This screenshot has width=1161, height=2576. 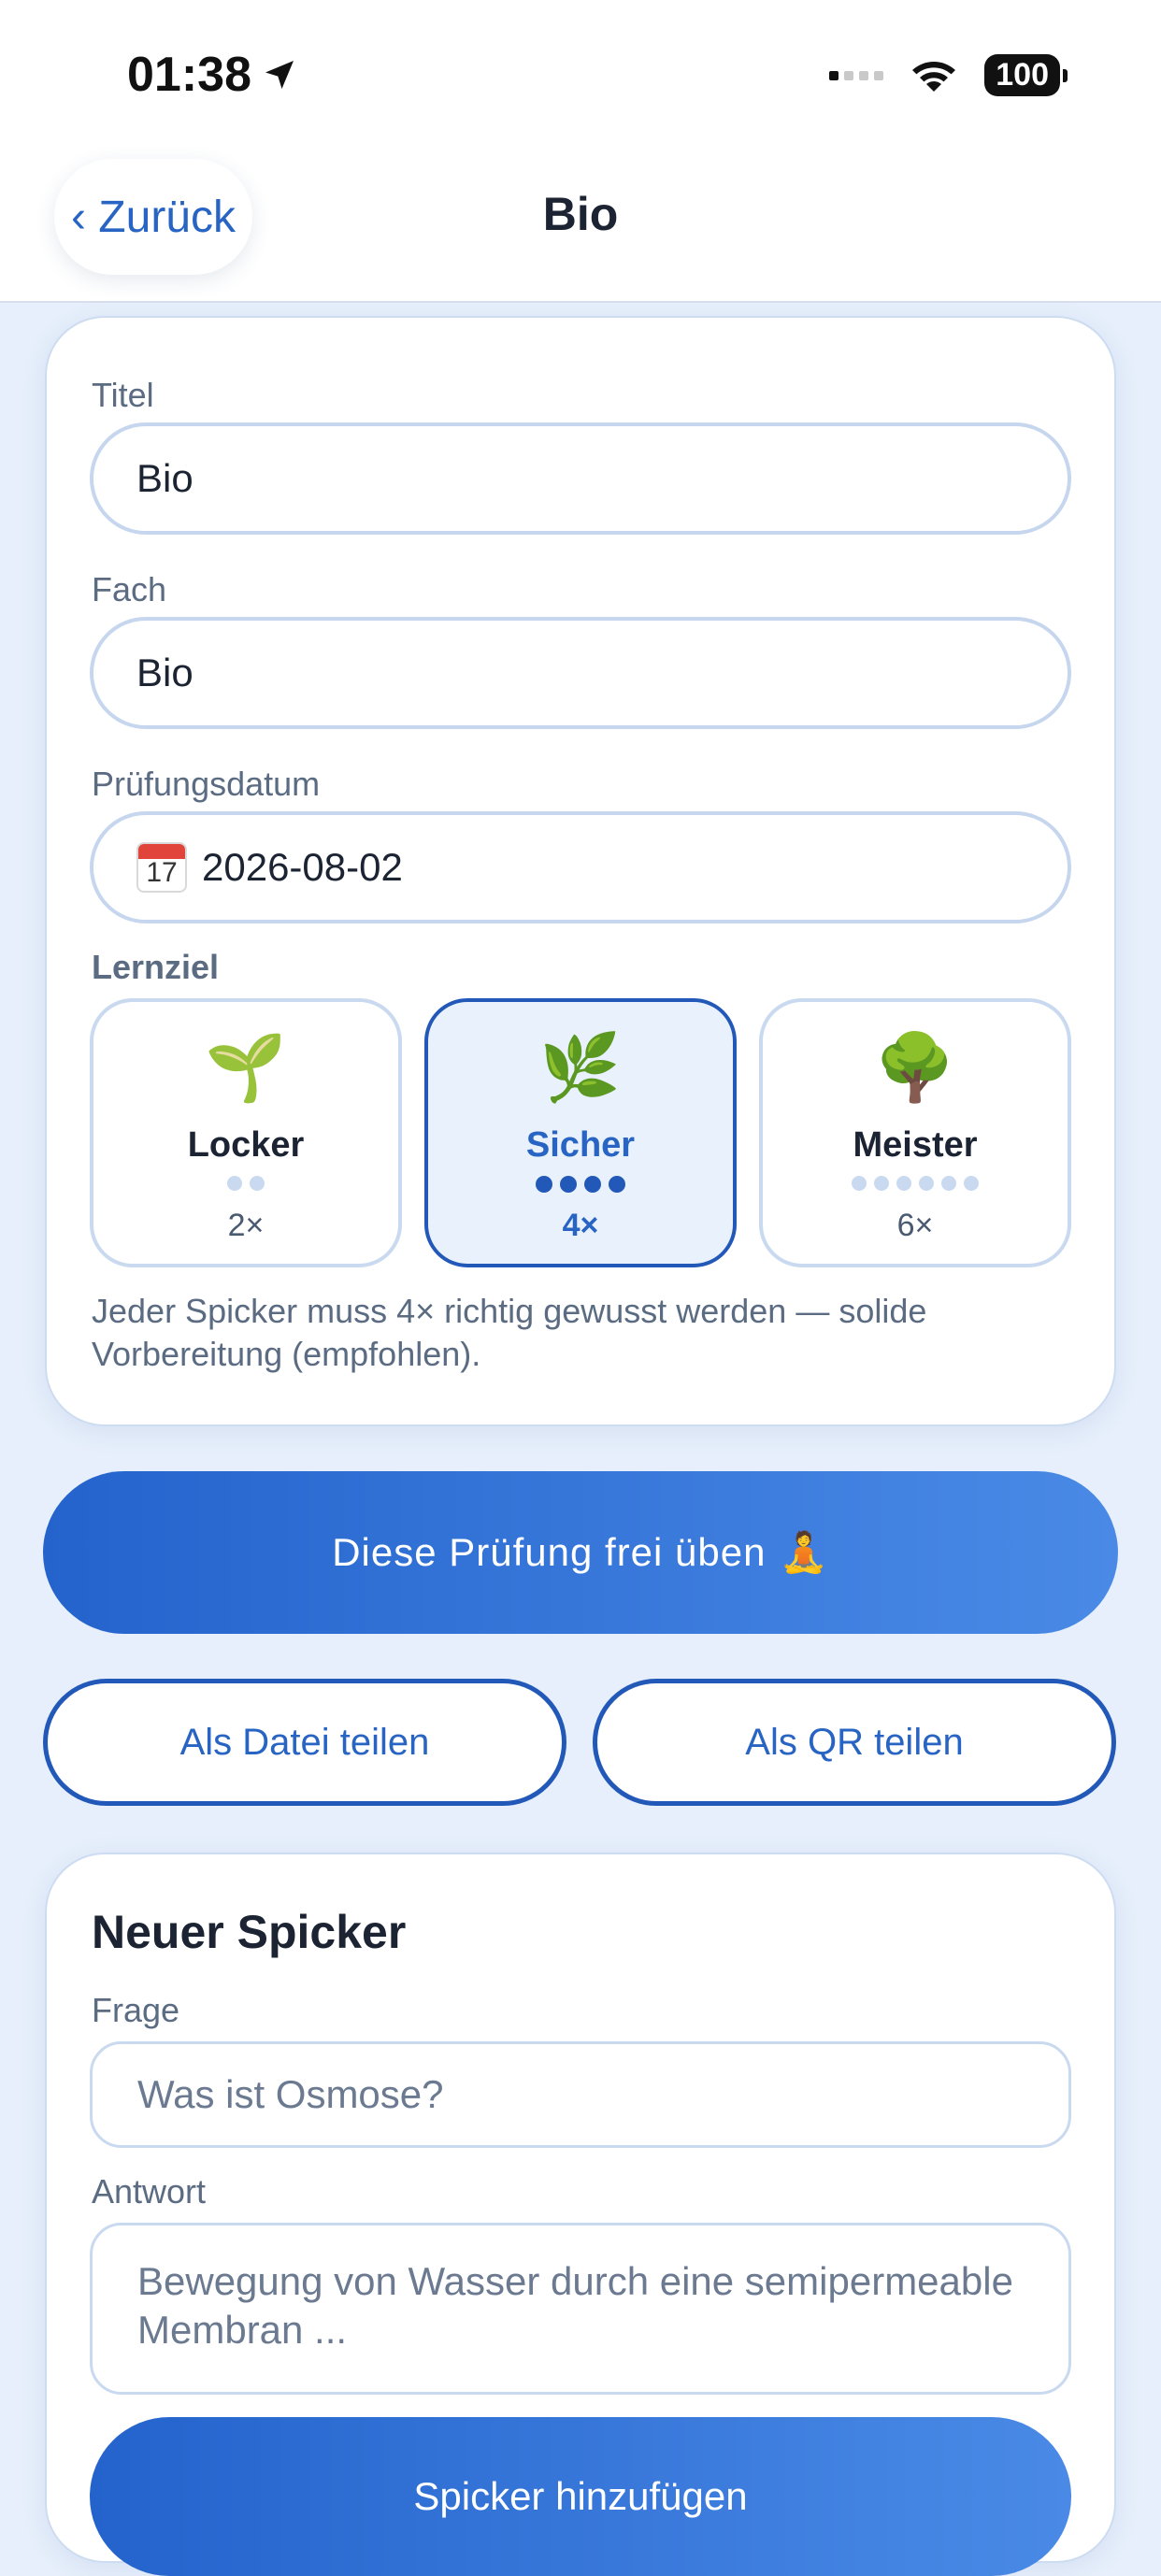 I want to click on goal-option-name: Meister, so click(x=915, y=1145).